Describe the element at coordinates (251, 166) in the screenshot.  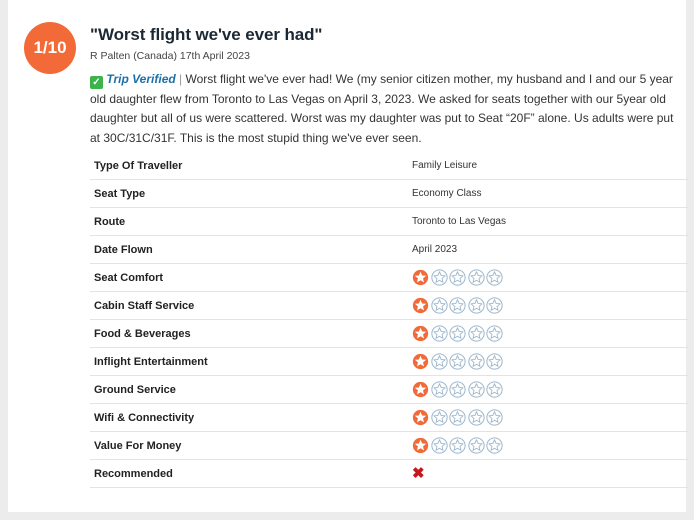
I see `row-label: Type Of Traveller` at that location.